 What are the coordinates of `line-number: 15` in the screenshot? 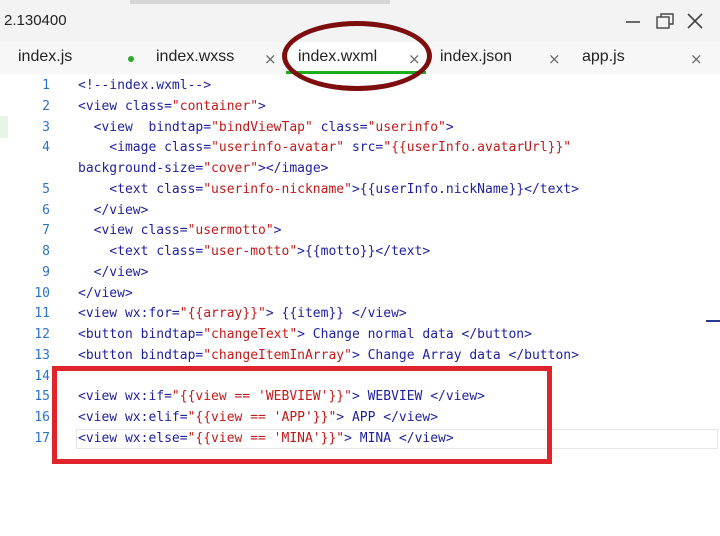 It's located at (42, 397).